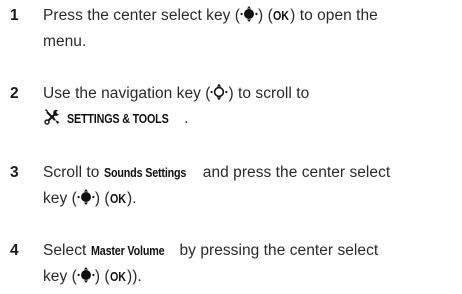  I want to click on step-number: 4, so click(14, 250).